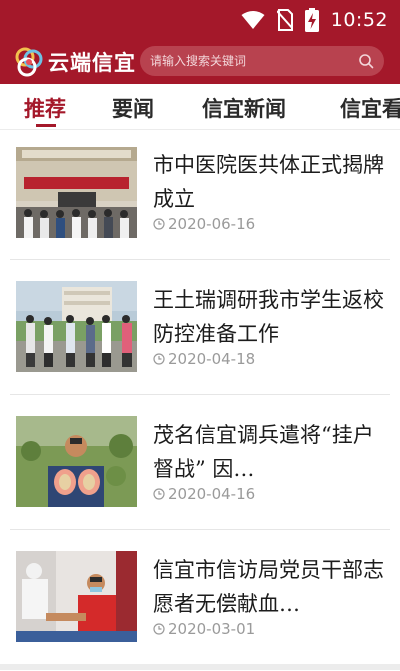 This screenshot has height=671, width=400. I want to click on news-date: 2020-06-16, so click(204, 224).